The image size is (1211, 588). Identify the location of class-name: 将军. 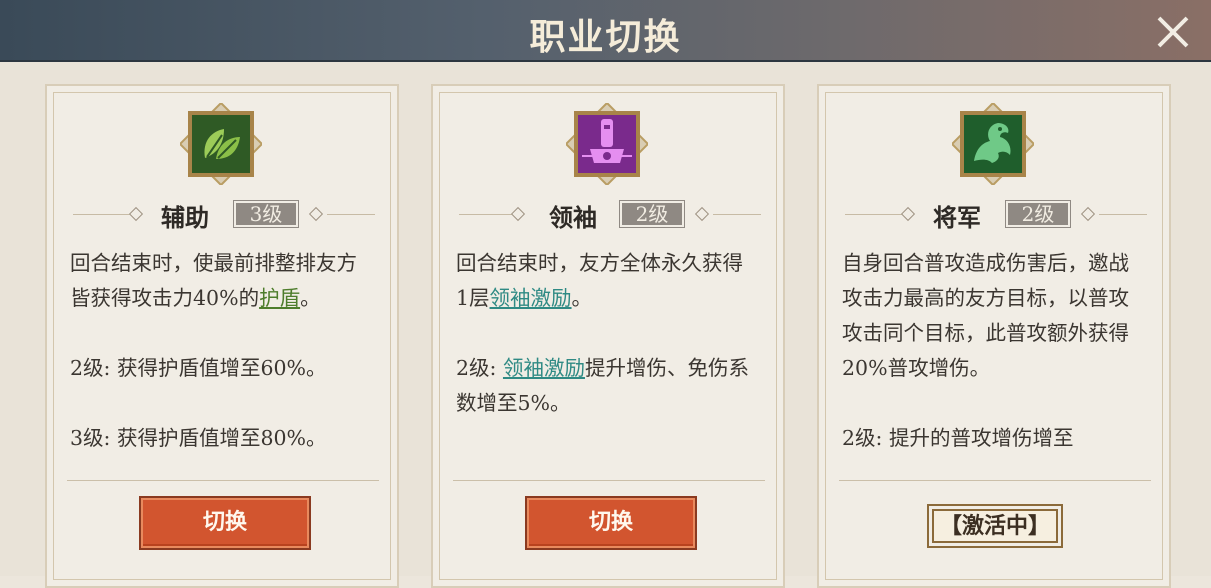
(957, 217).